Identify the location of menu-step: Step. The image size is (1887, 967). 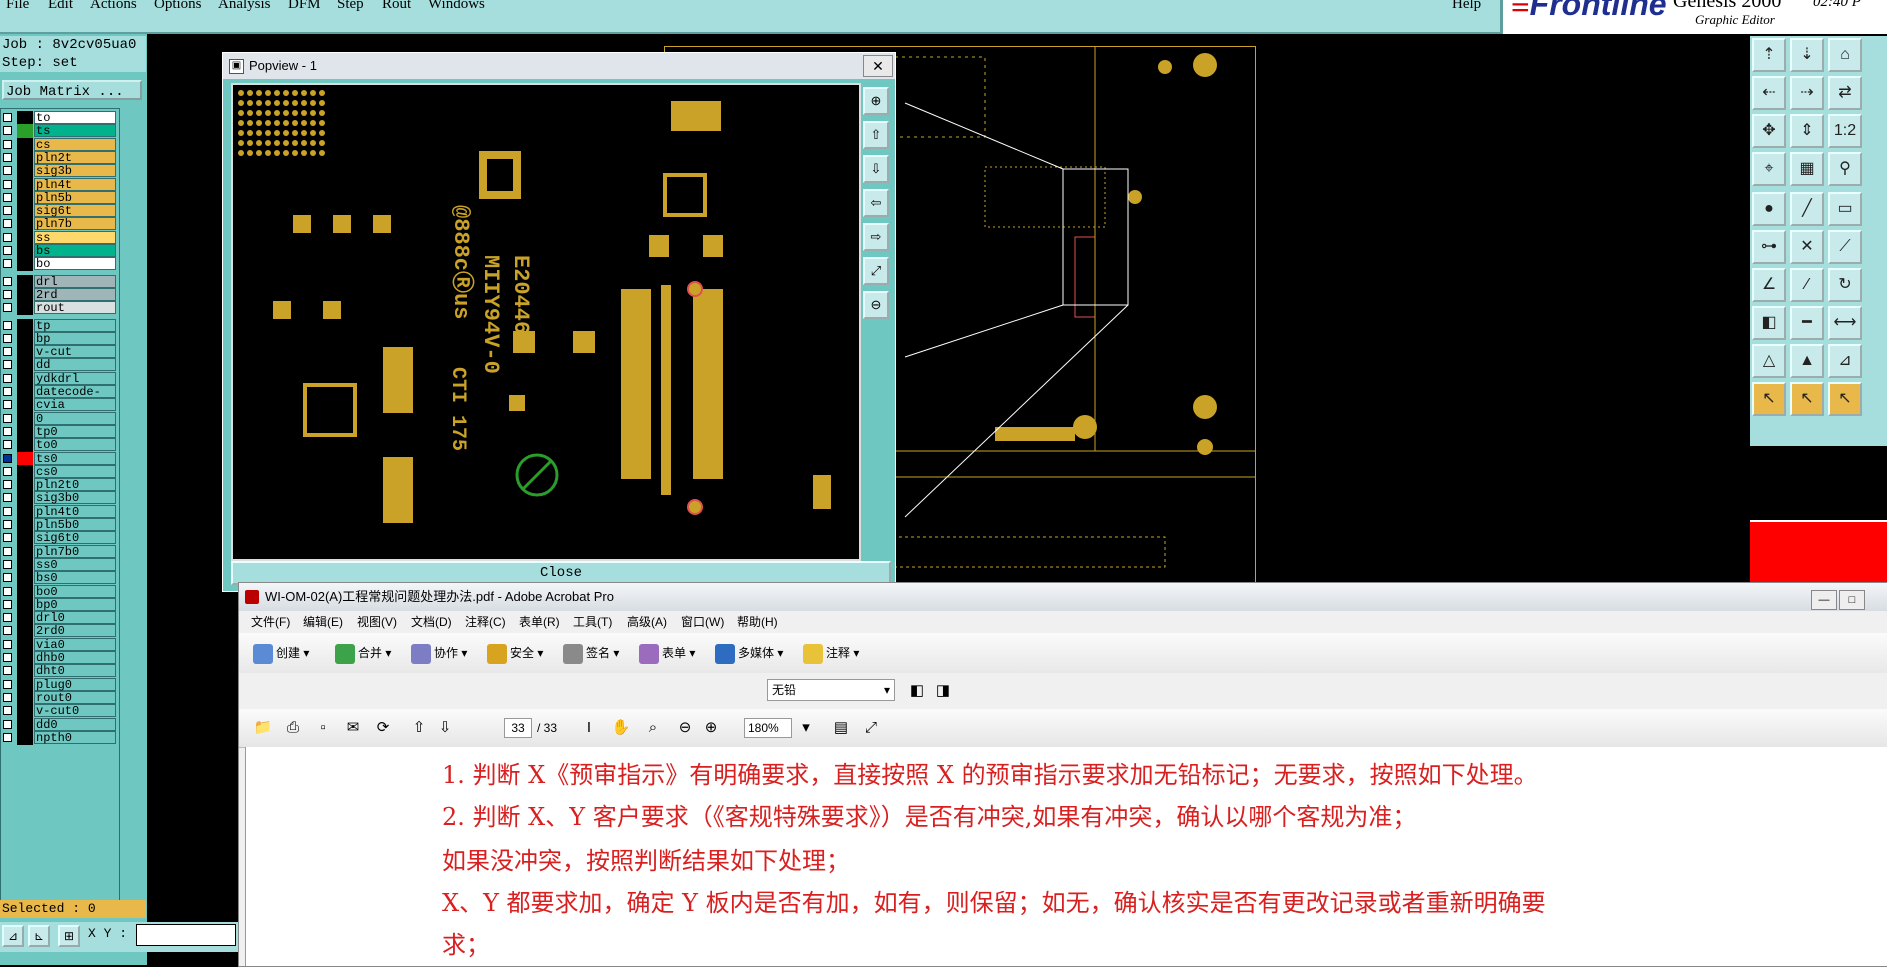
(350, 6).